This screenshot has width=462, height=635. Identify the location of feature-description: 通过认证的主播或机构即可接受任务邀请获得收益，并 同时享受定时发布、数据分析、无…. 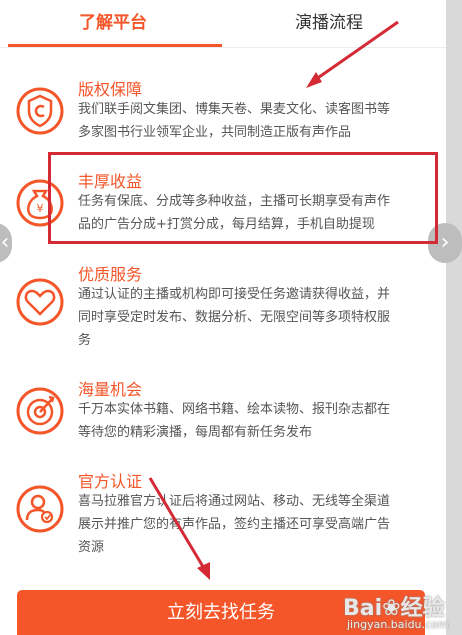
(253, 317).